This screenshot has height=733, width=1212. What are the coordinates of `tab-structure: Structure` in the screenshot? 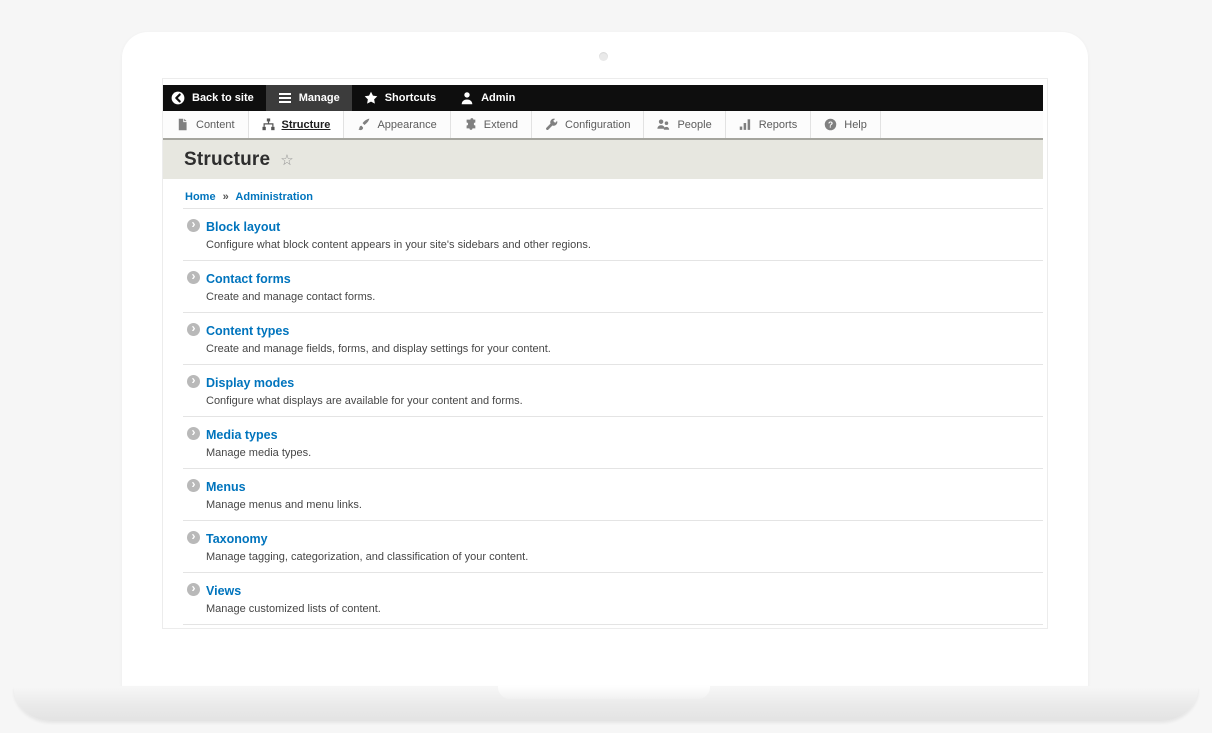 It's located at (296, 124).